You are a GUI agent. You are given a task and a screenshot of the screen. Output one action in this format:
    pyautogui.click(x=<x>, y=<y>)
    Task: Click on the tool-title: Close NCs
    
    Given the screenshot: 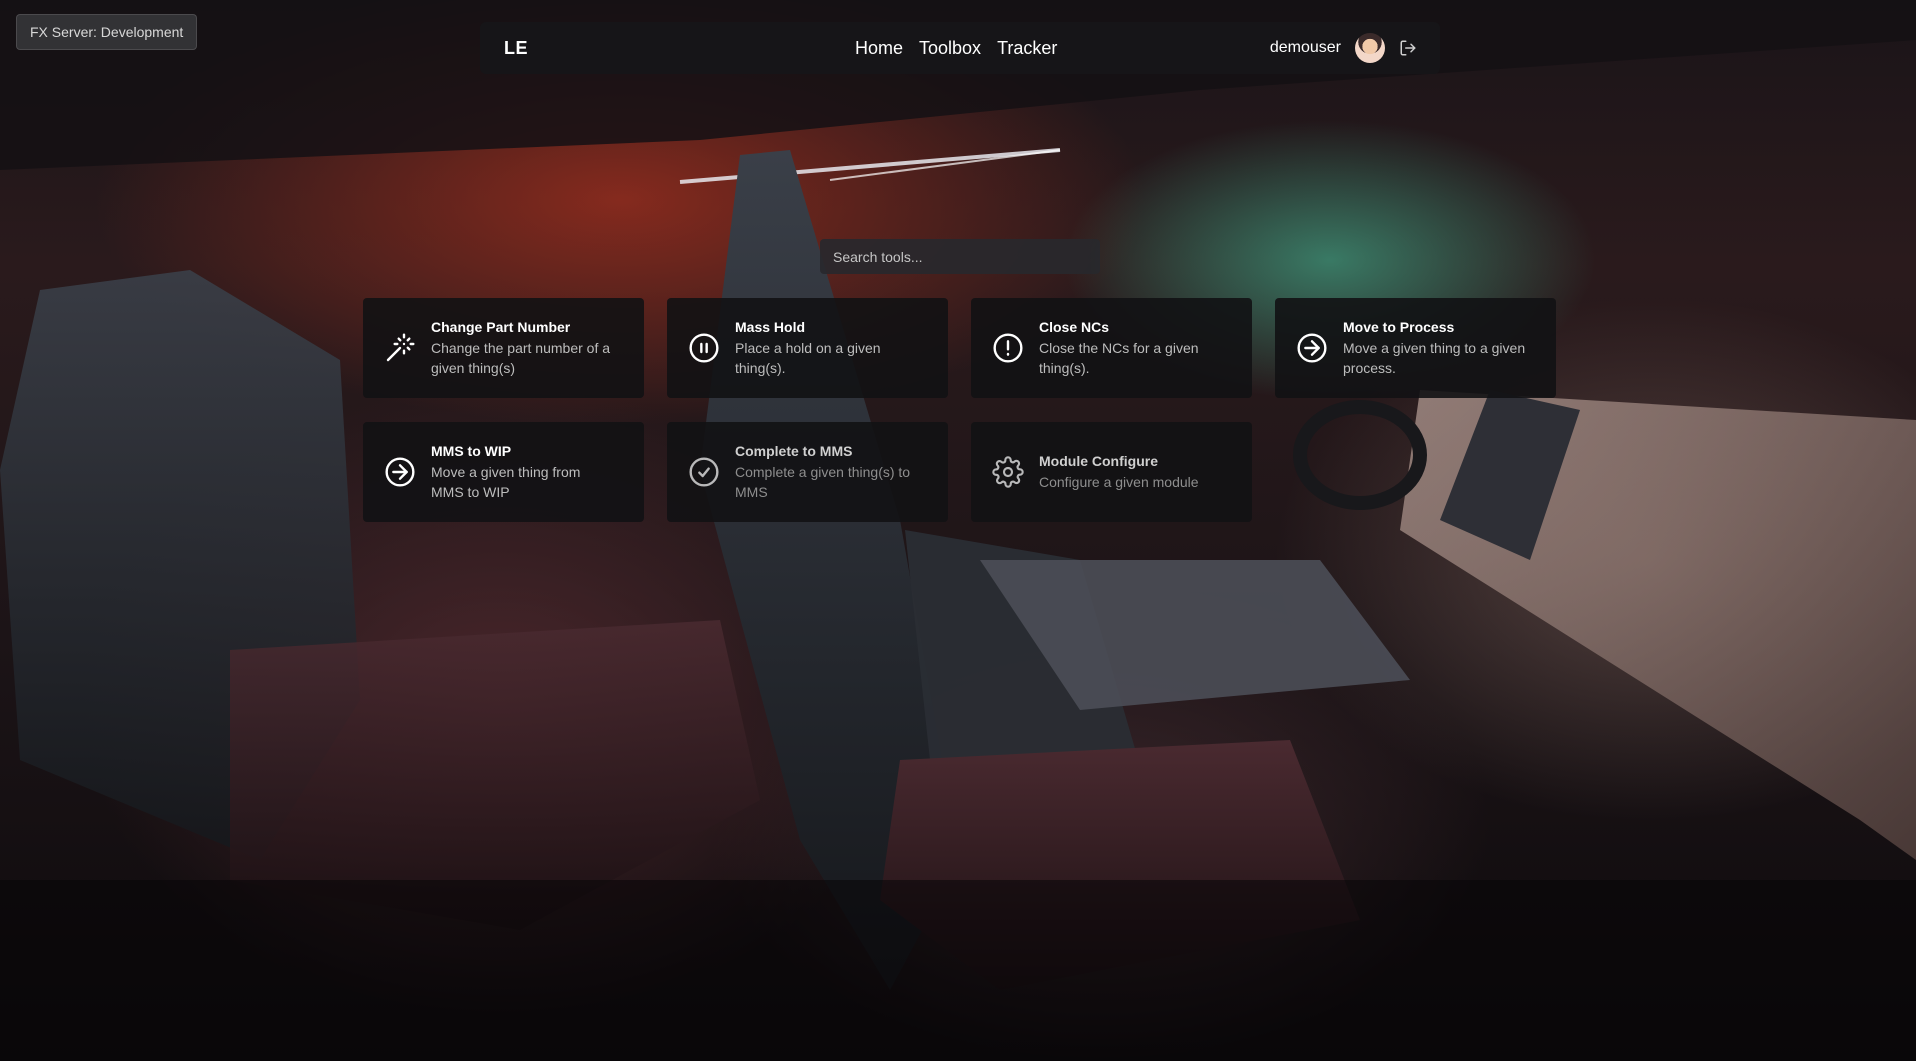 What is the action you would take?
    pyautogui.click(x=1074, y=326)
    